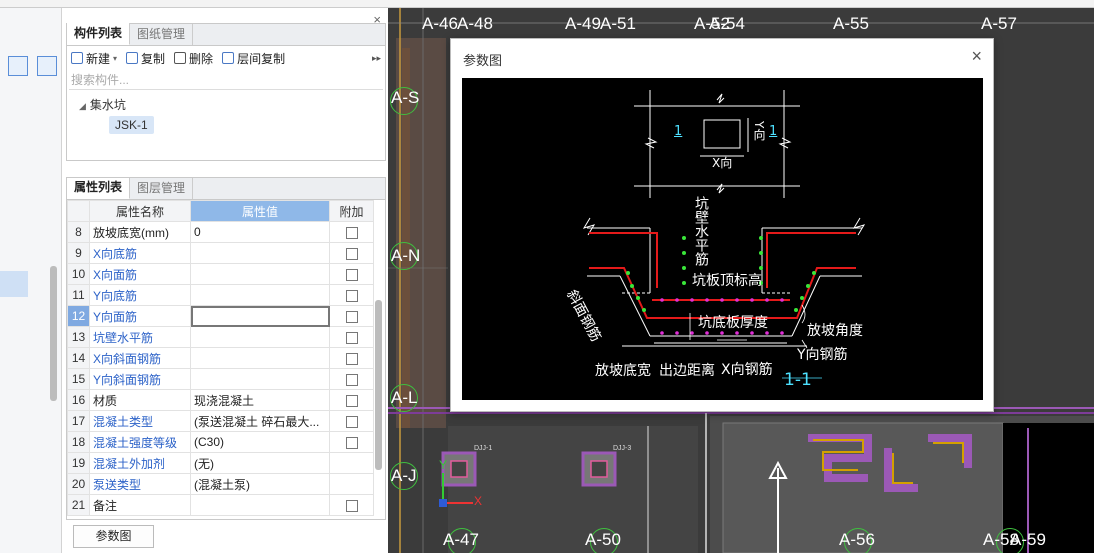  I want to click on property-value: (混凝土泵), so click(260, 484).